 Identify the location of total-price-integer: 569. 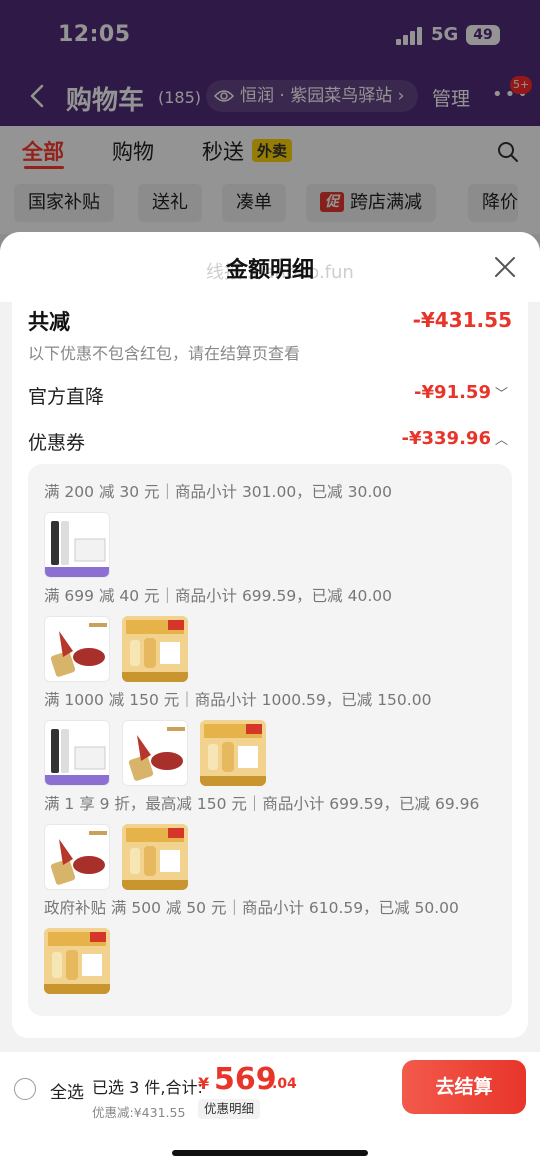
(245, 1079).